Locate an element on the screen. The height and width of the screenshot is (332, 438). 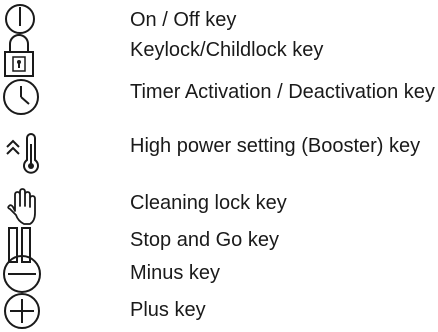
cleaning-lock-key-label: Cleaning lock key is located at coordinates (208, 203).